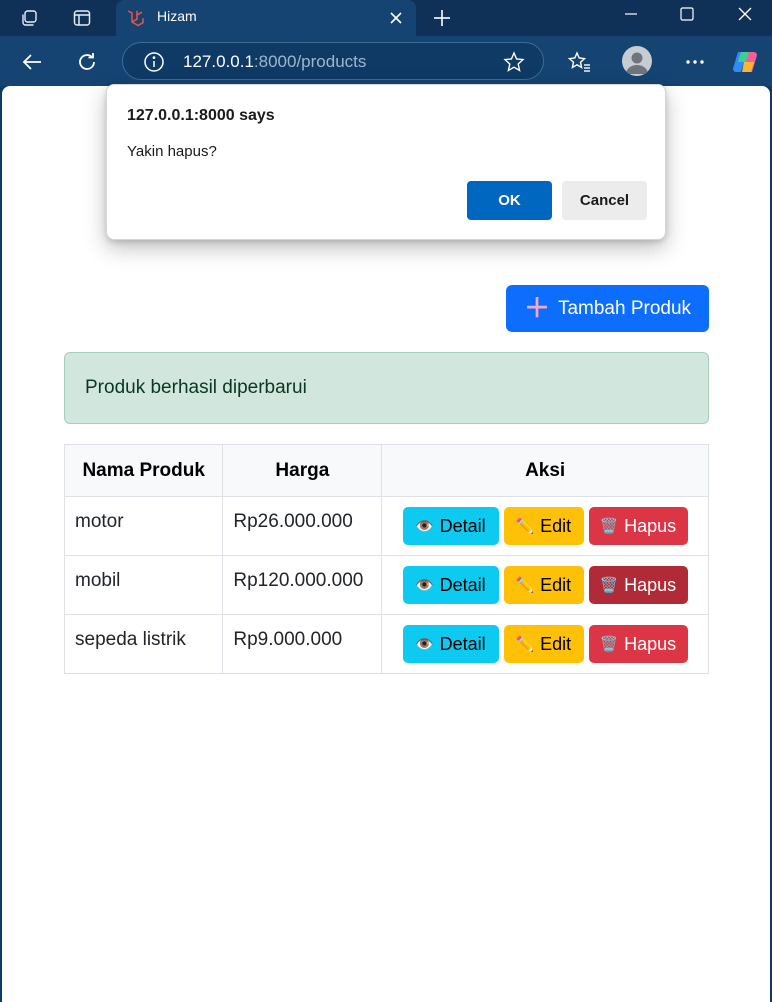  What do you see at coordinates (135, 18) in the screenshot?
I see `laravel-icon` at bounding box center [135, 18].